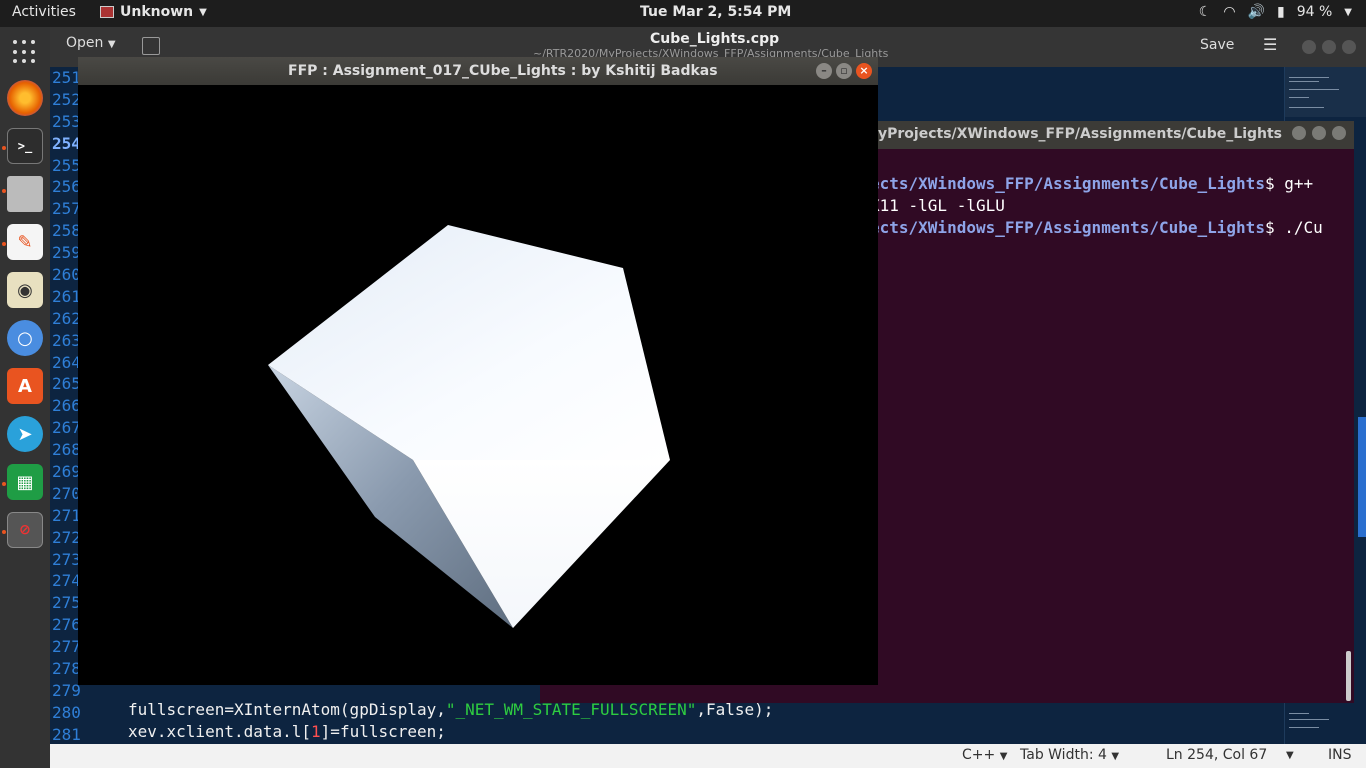  What do you see at coordinates (25, 386) in the screenshot?
I see `software-center-icon: A` at bounding box center [25, 386].